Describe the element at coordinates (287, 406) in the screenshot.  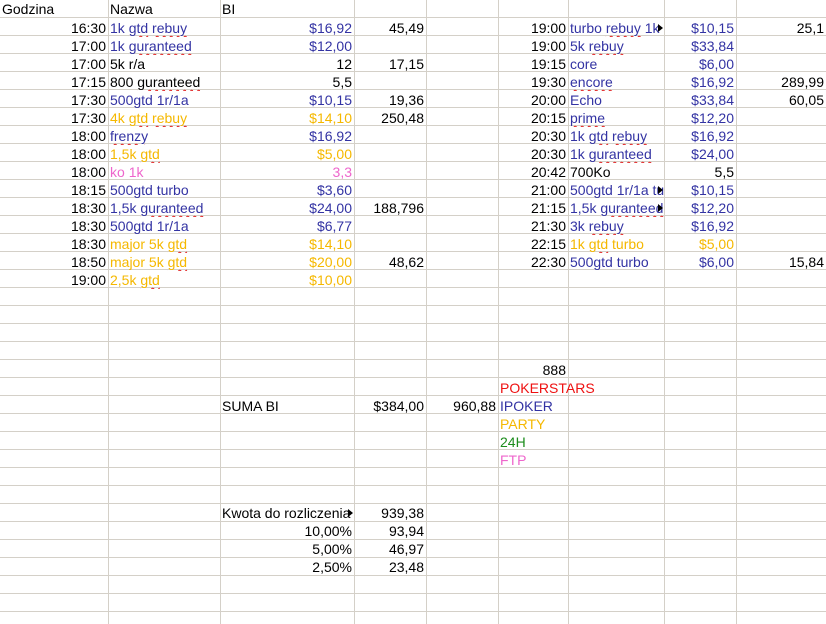
I see `suma-bi-label: SUMA BI` at that location.